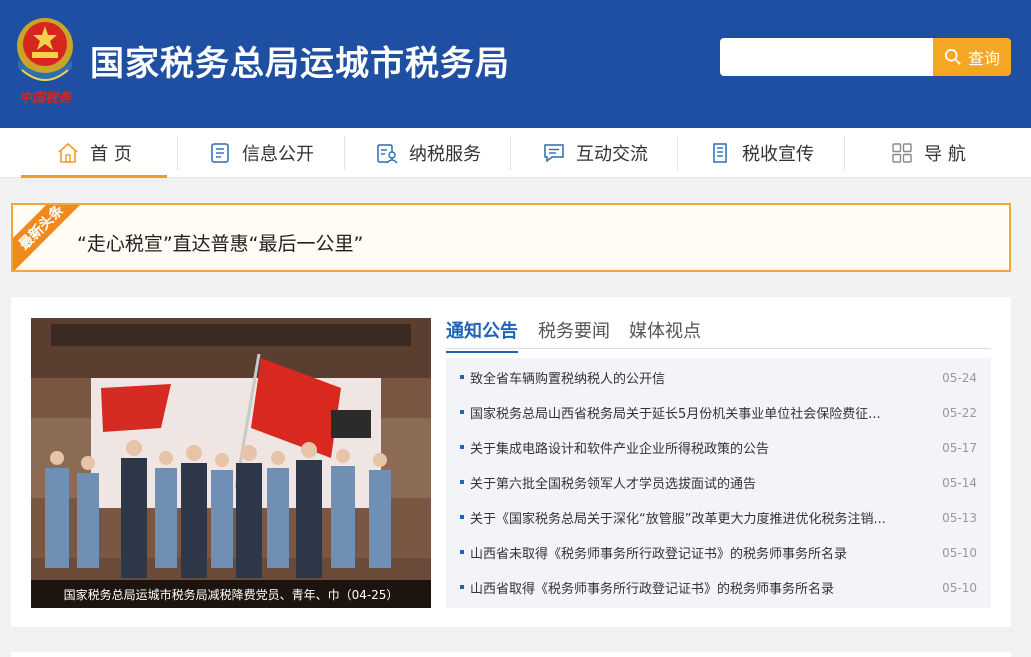 The height and width of the screenshot is (657, 1031). I want to click on nav-label: 首 页, so click(111, 154).